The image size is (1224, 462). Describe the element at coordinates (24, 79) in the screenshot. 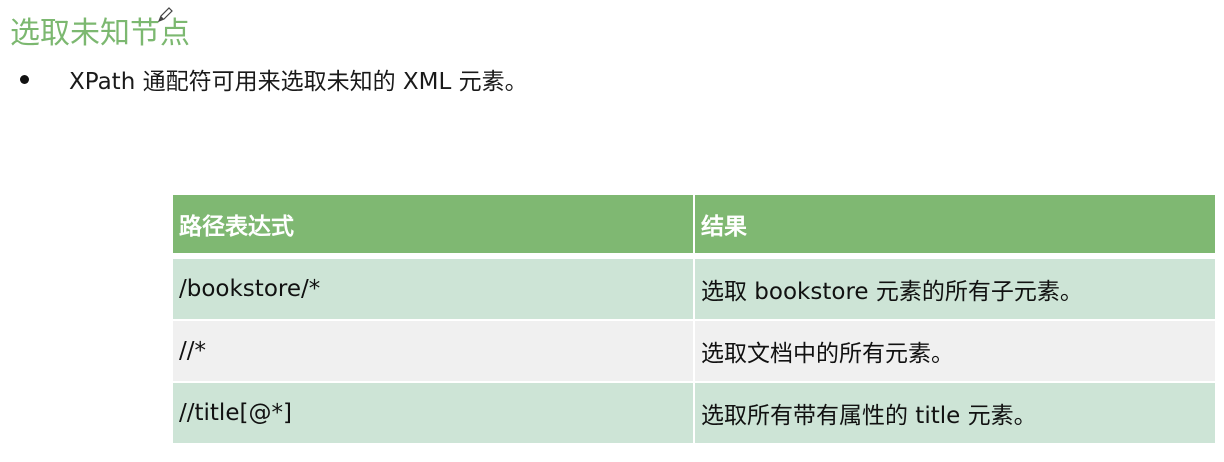

I see `bullet-icon` at that location.